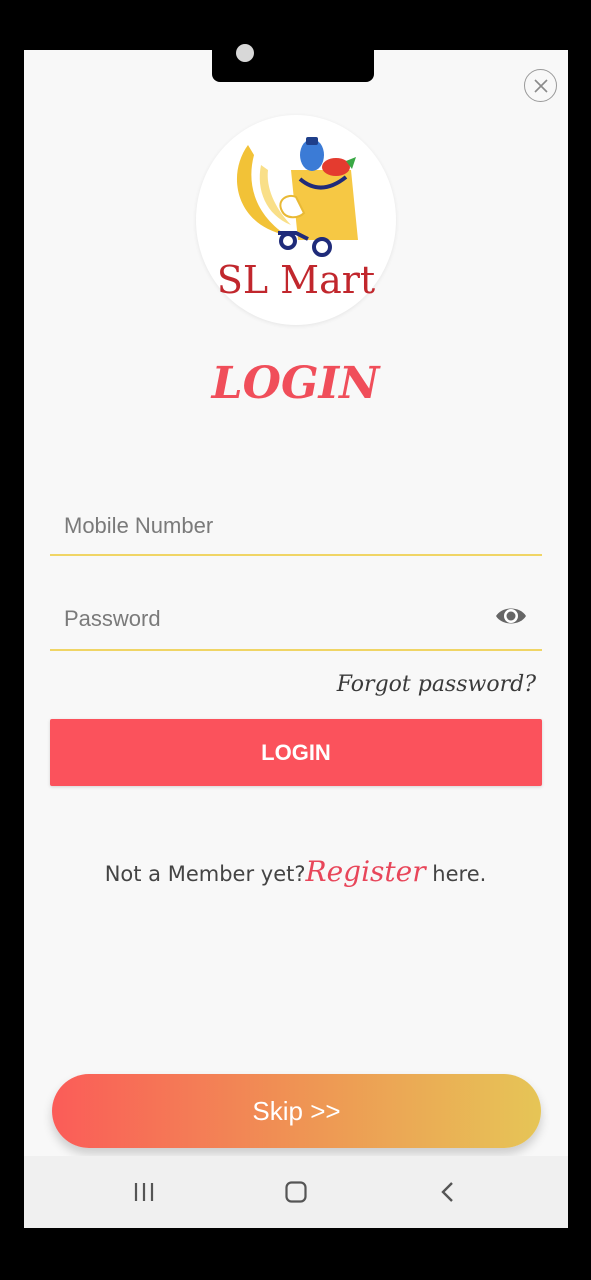  I want to click on recents-button, so click(144, 1192).